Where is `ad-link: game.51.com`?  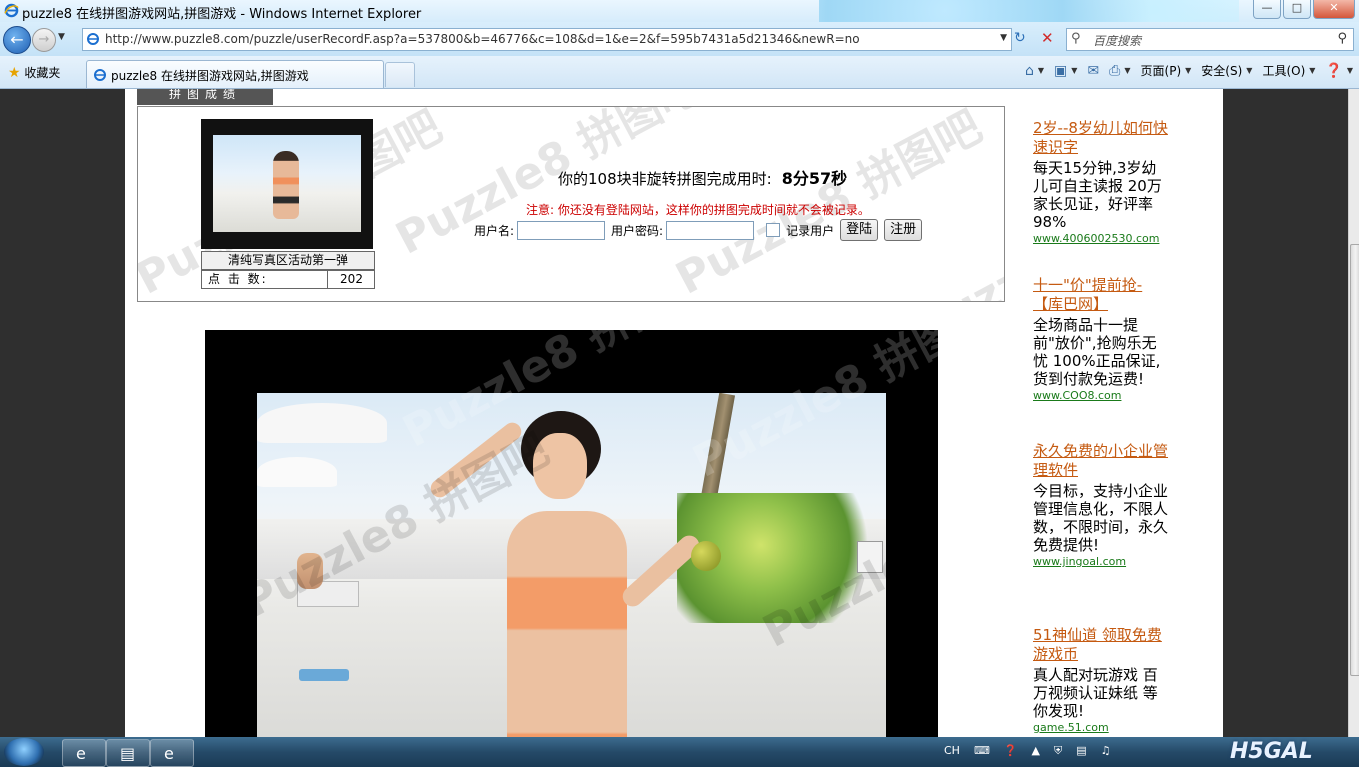 ad-link: game.51.com is located at coordinates (1101, 727).